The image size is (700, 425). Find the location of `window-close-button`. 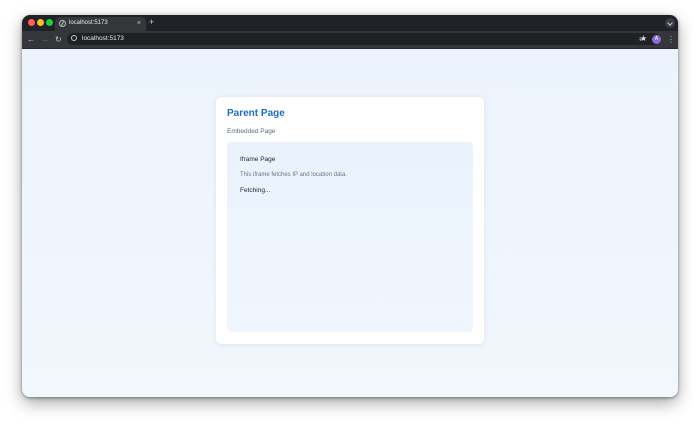

window-close-button is located at coordinates (31, 22).